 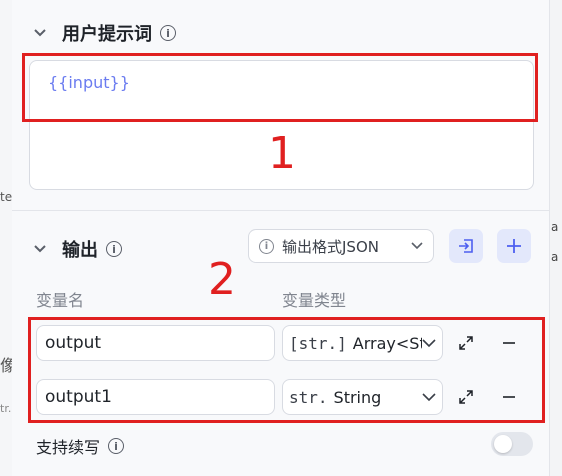 I want to click on plus-icon, so click(x=514, y=246).